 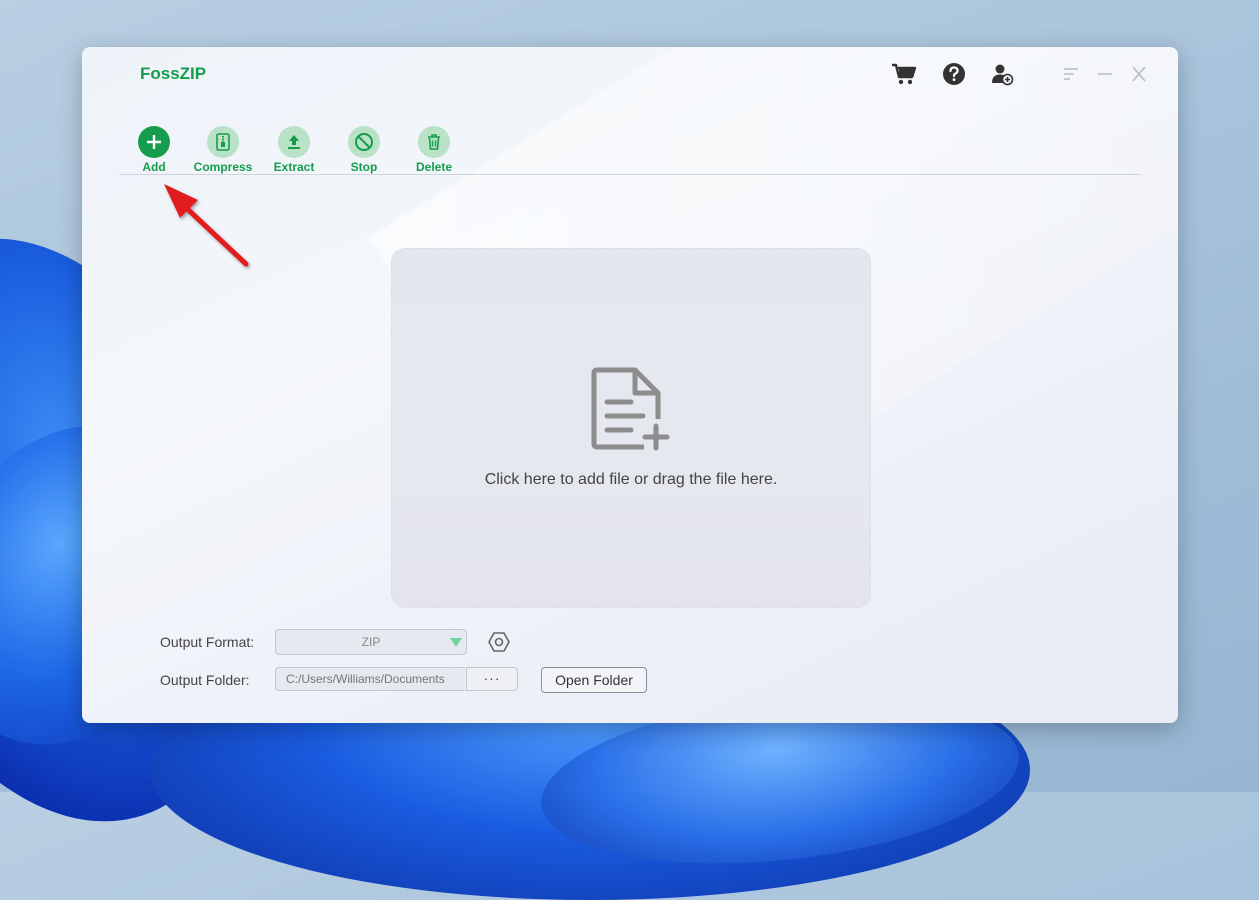 I want to click on delete-label: Delete, so click(x=434, y=167).